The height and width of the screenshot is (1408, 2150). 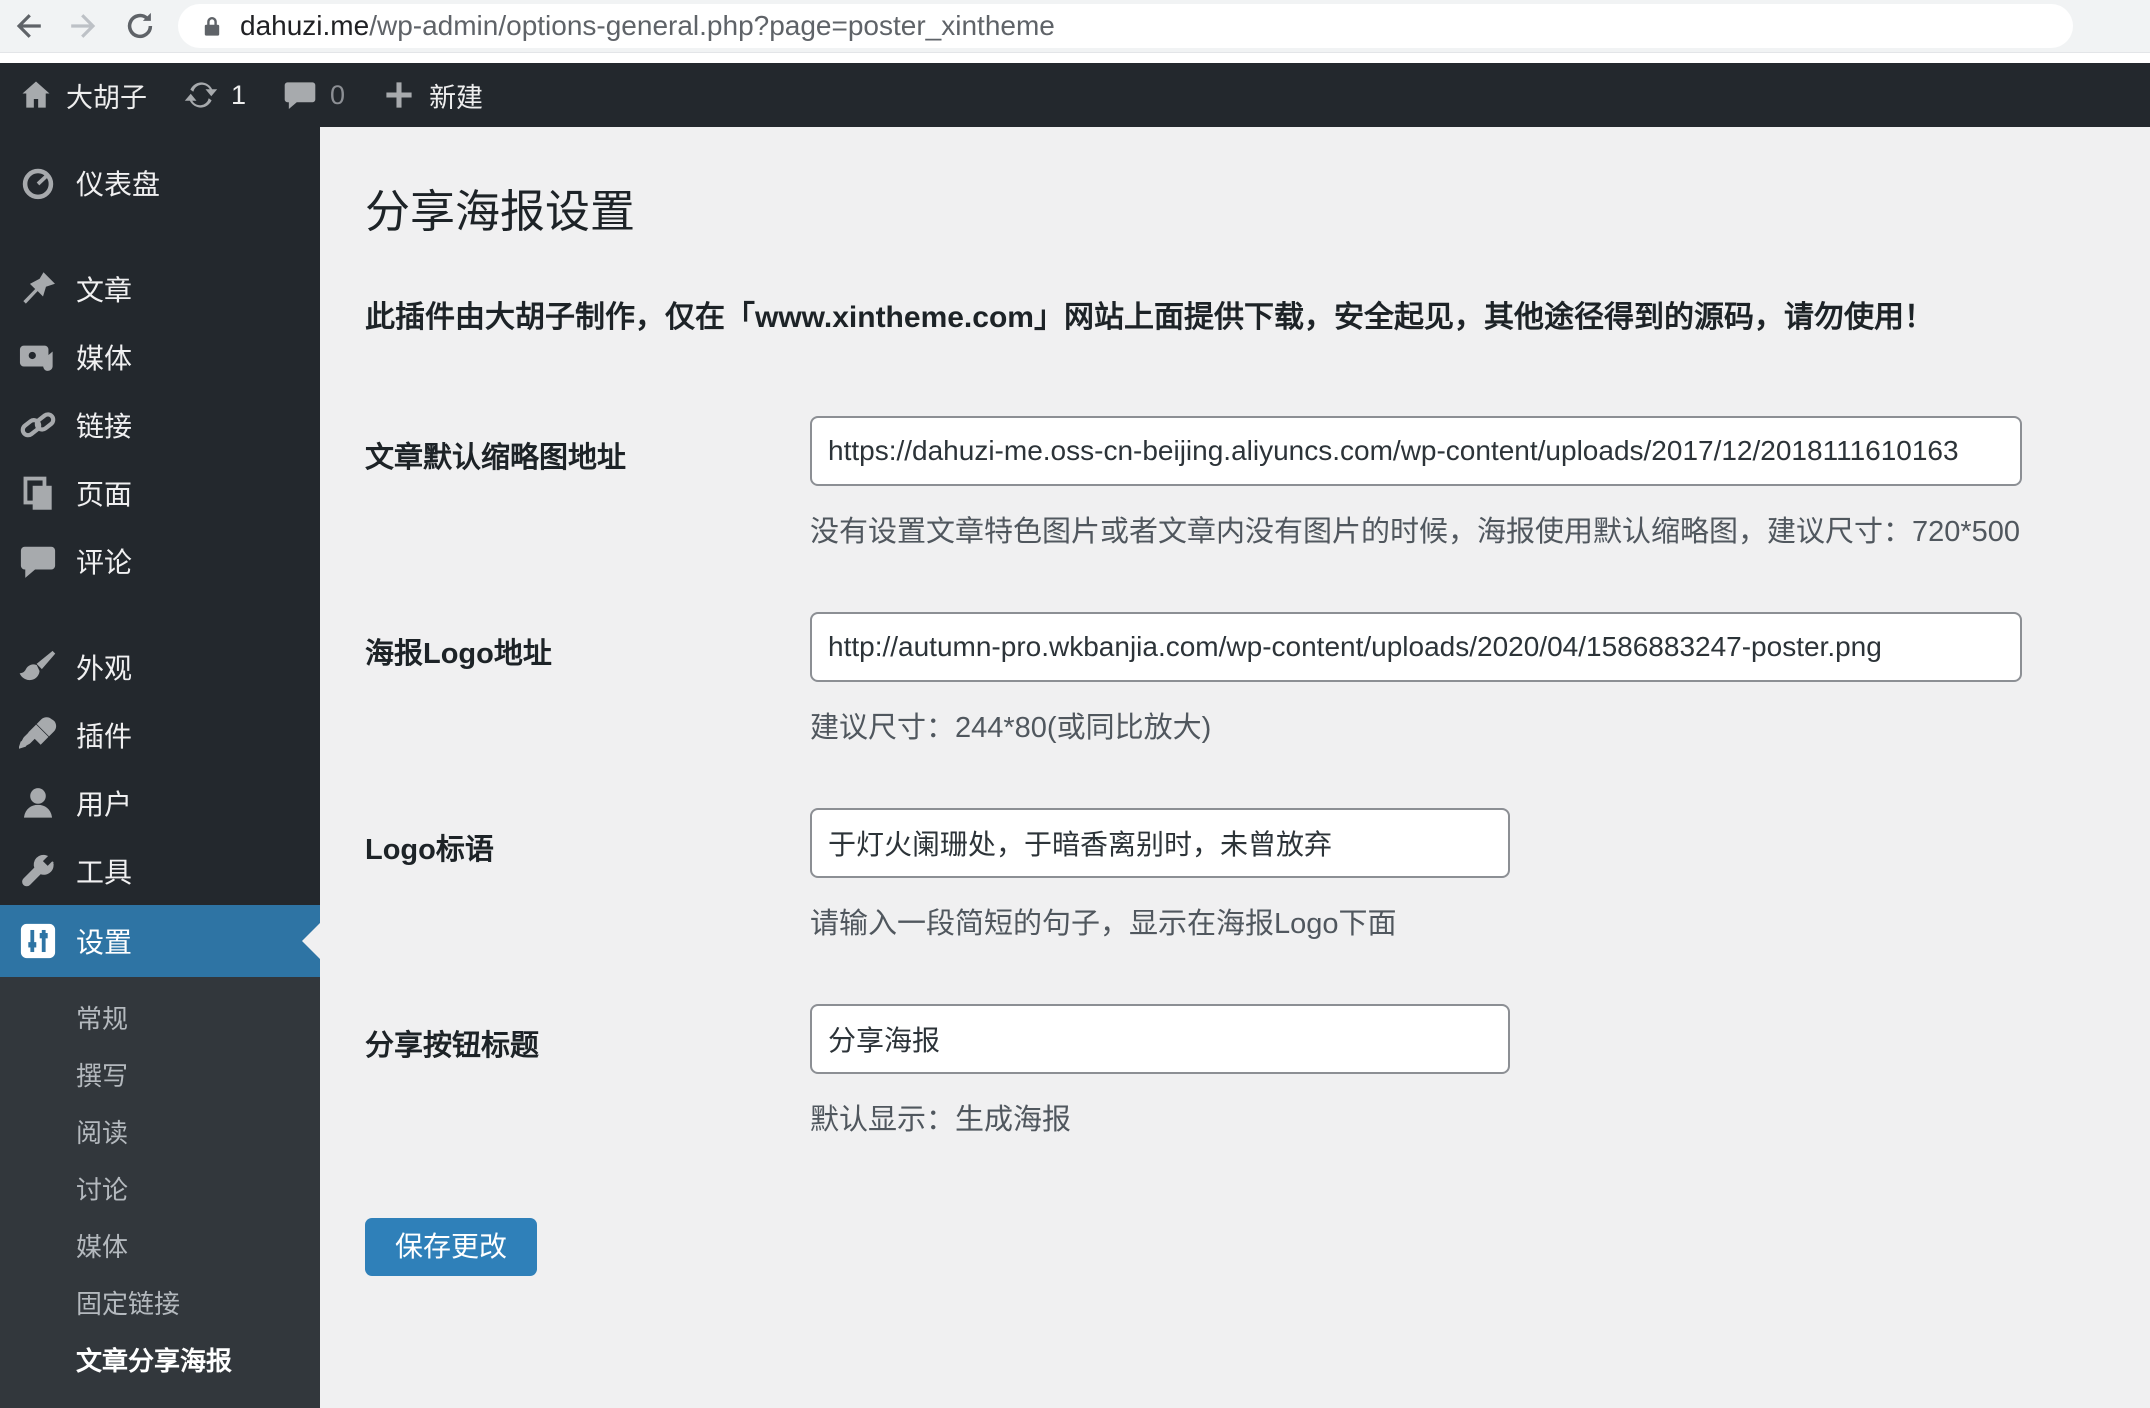 What do you see at coordinates (160, 803) in the screenshot?
I see `sidebar-item-users: 用户` at bounding box center [160, 803].